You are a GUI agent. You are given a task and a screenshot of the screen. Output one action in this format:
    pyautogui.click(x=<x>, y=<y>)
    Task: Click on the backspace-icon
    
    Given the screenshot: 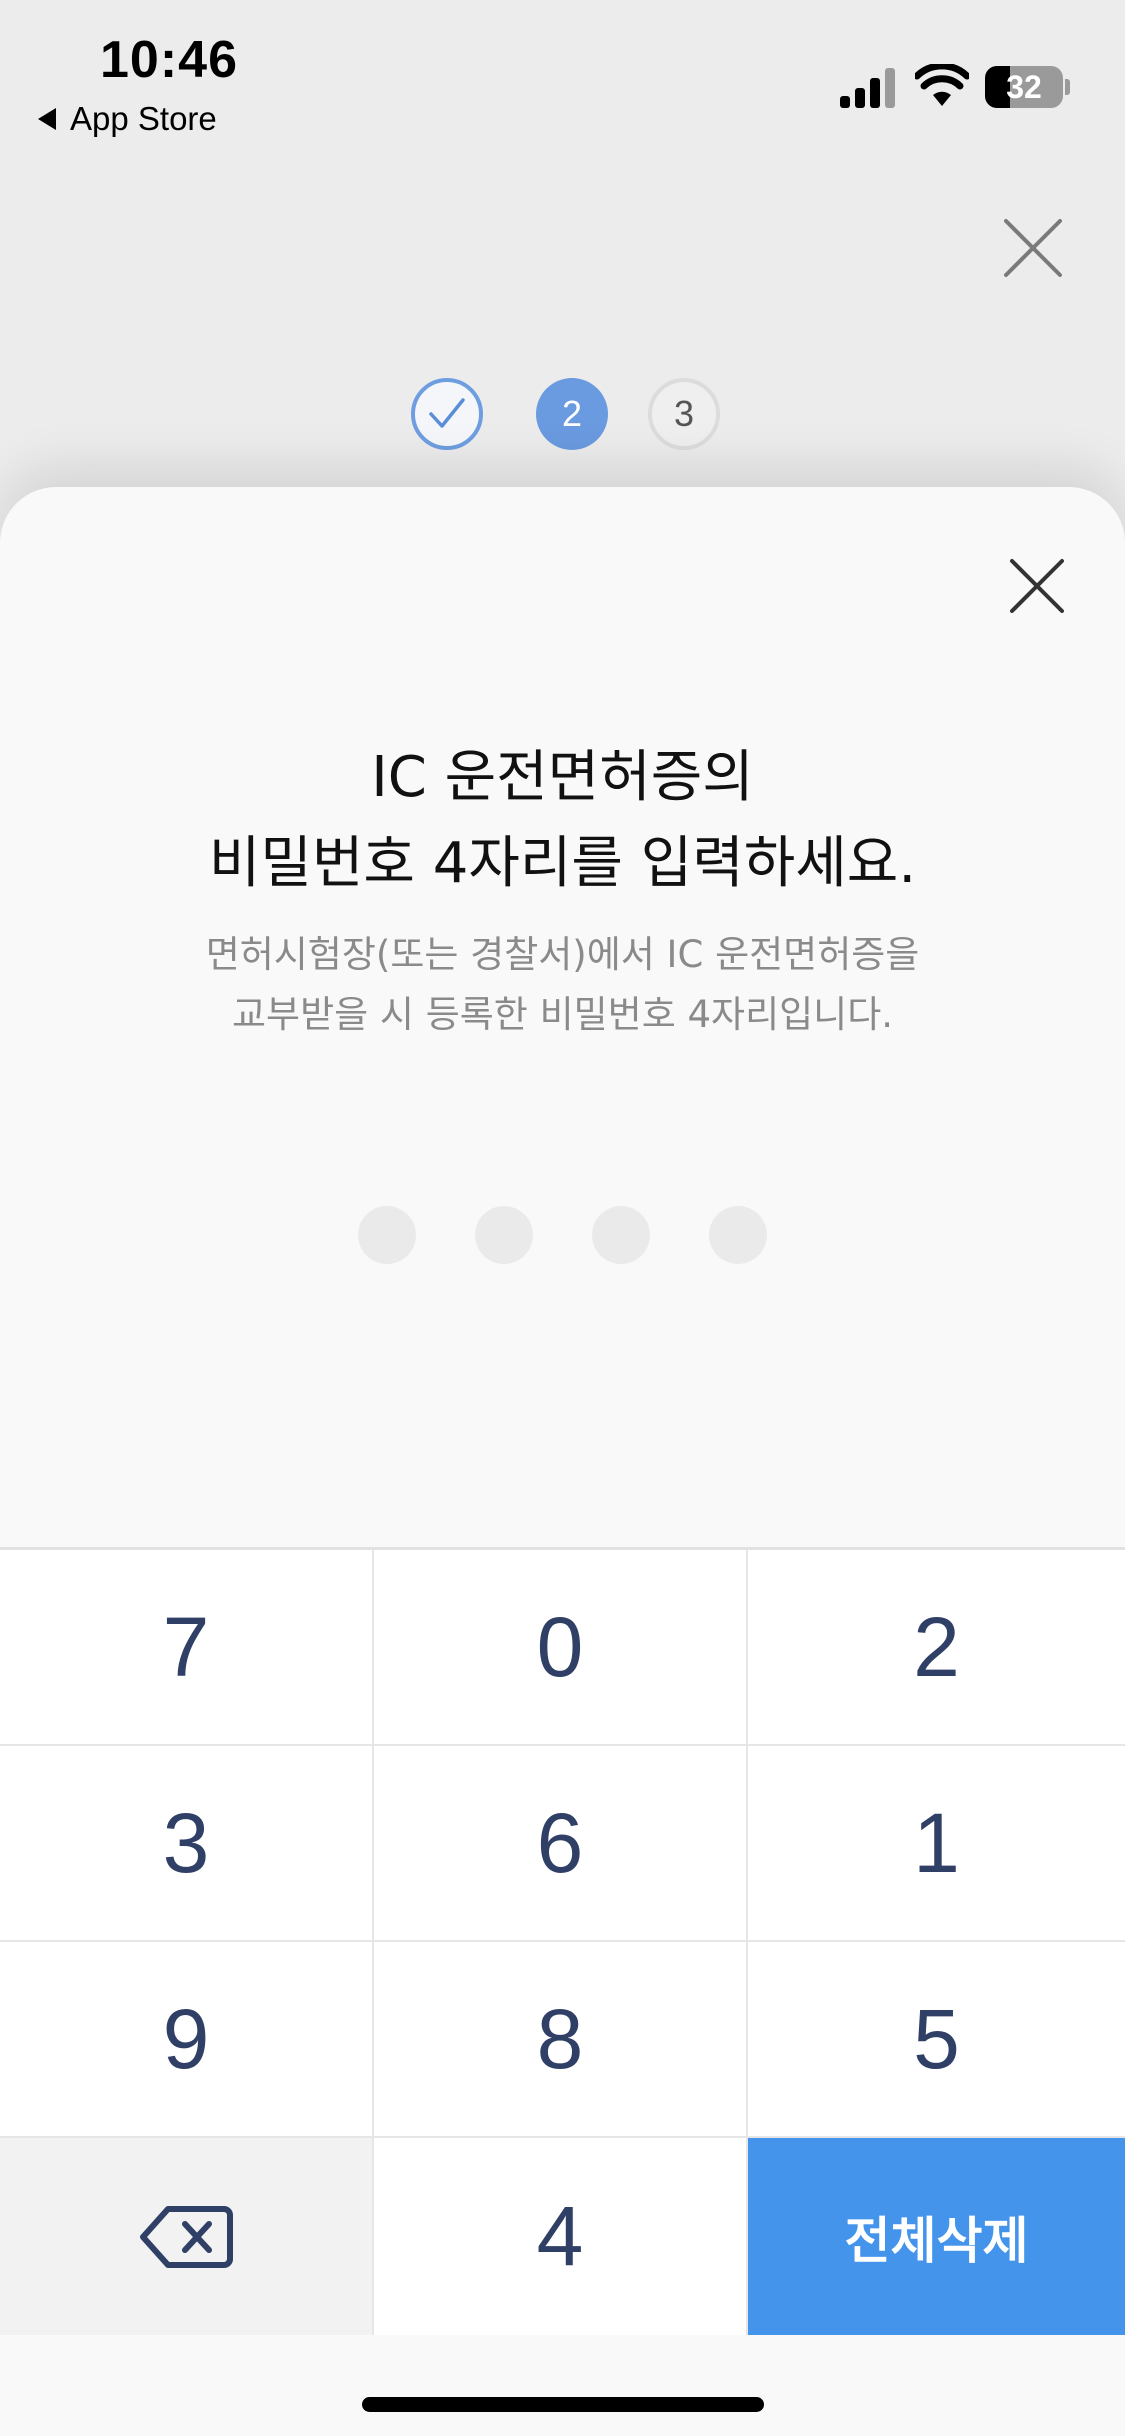 What is the action you would take?
    pyautogui.click(x=186, y=2236)
    